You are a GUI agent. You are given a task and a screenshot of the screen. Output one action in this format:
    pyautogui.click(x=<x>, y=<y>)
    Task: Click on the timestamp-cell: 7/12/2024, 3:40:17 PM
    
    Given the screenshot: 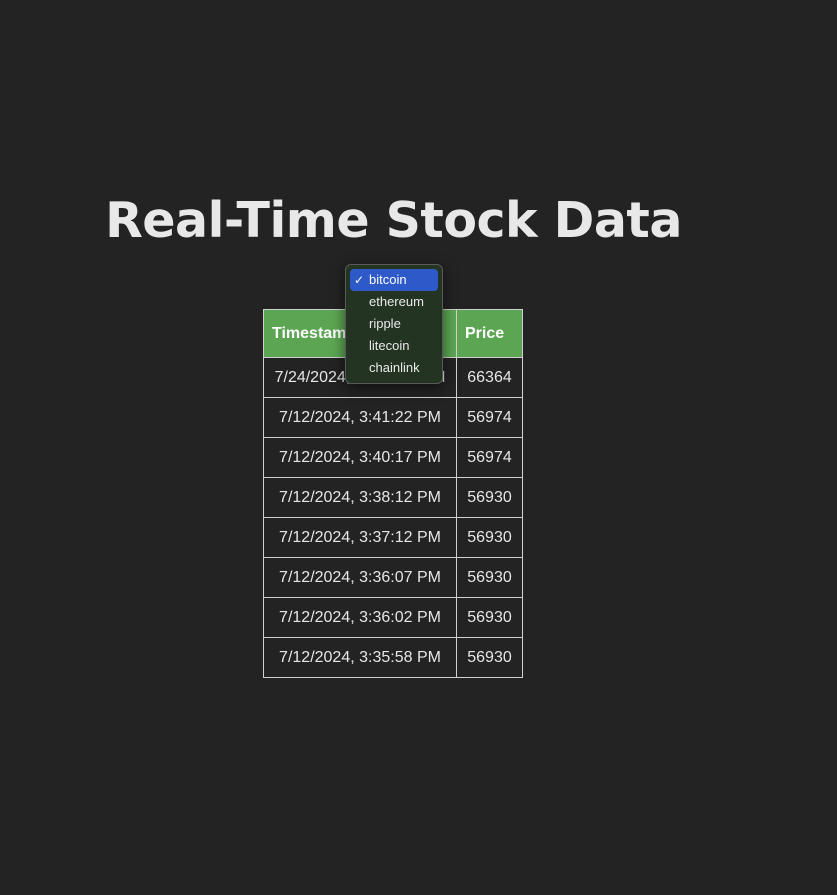 What is the action you would take?
    pyautogui.click(x=360, y=457)
    